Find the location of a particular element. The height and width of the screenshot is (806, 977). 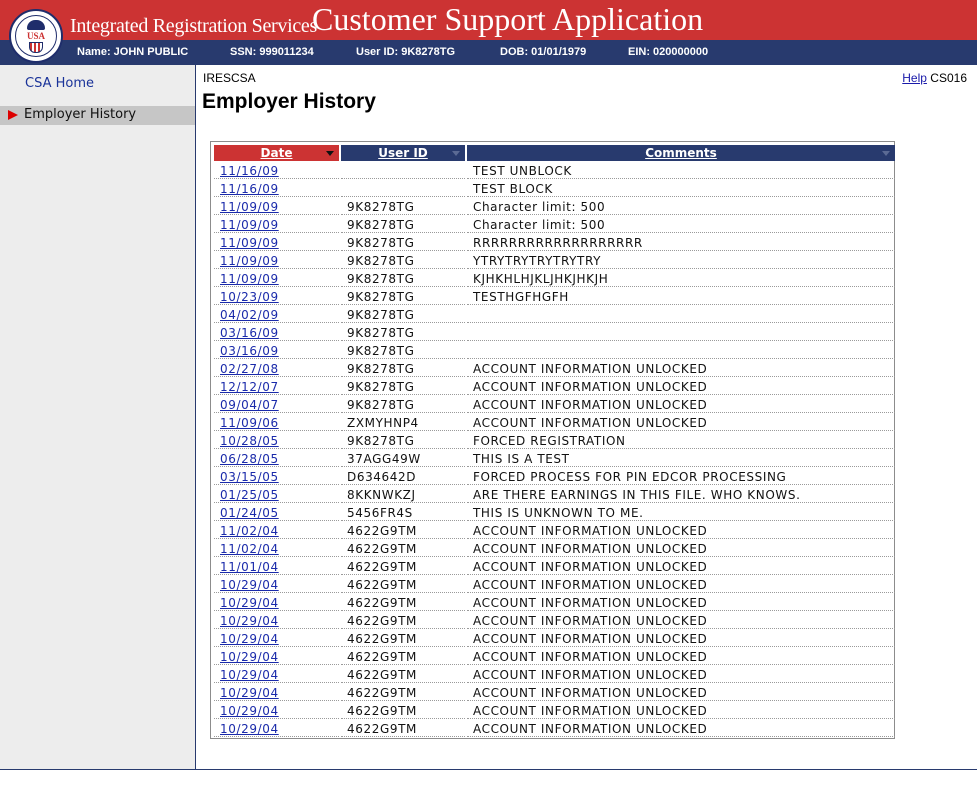

column-header-user-id: User ID is located at coordinates (403, 153).